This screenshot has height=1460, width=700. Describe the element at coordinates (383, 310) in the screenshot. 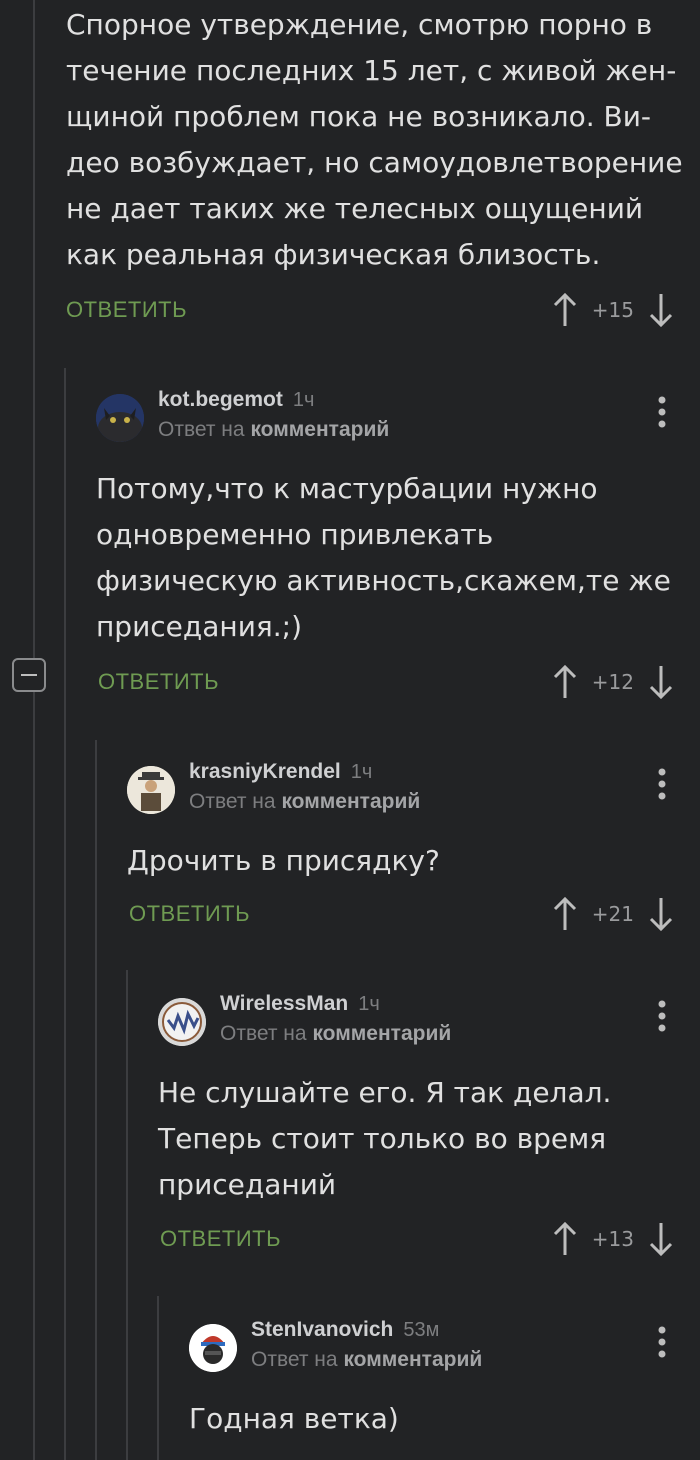

I see `comment-actions: ОТВЕТИТЬ +15` at that location.